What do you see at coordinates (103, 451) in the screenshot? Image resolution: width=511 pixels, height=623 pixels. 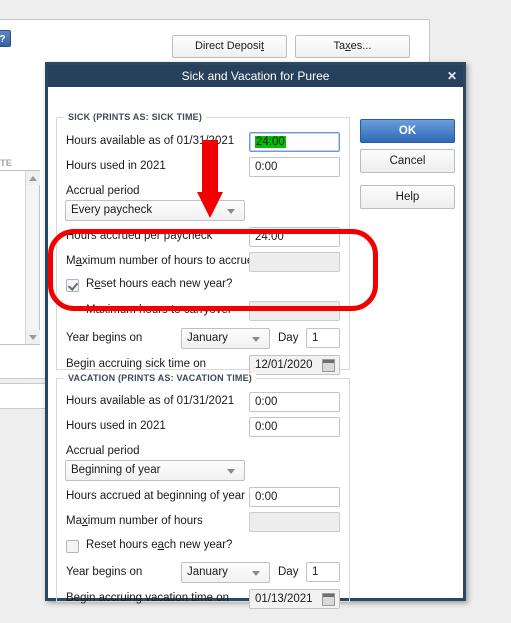 I see `vacation-accrual-period-label: Accrual period` at bounding box center [103, 451].